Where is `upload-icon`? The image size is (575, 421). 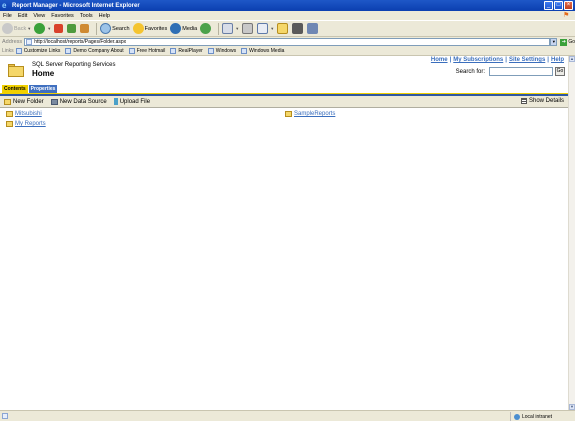
upload-icon is located at coordinates (115, 101).